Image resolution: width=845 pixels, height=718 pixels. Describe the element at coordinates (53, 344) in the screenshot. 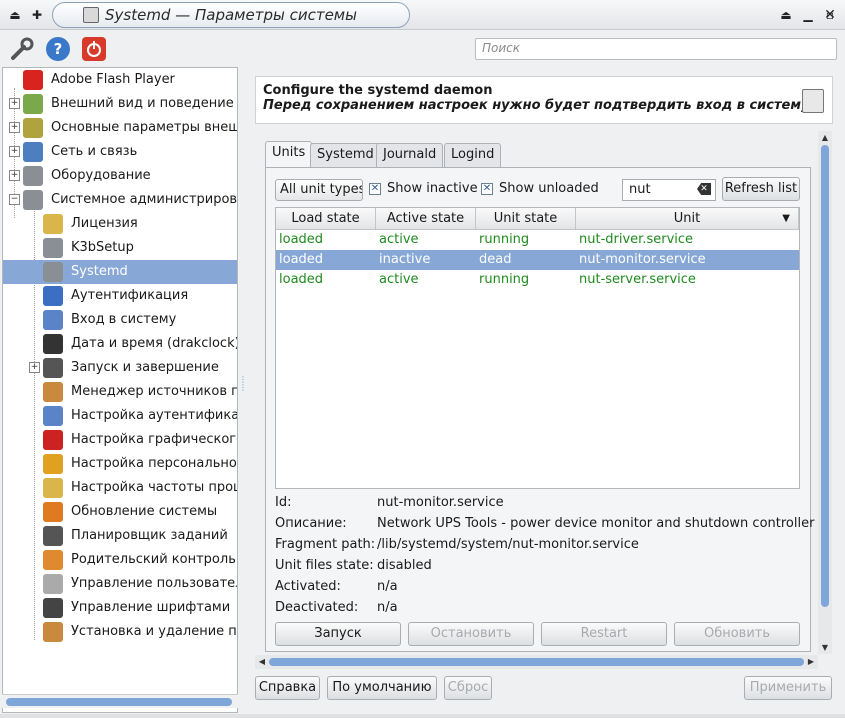

I see `clock-icon` at that location.